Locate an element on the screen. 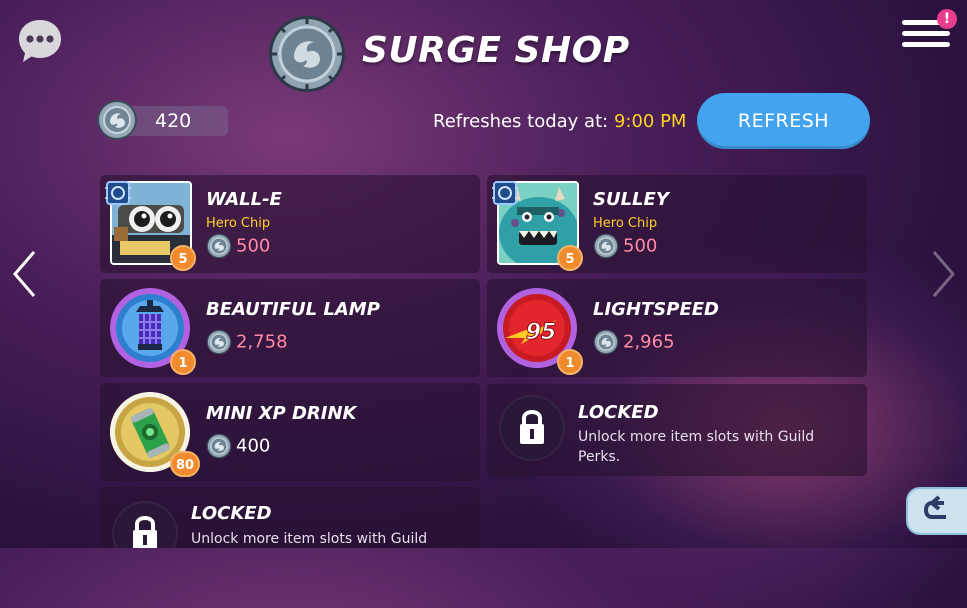  item-price: 400 is located at coordinates (238, 446).